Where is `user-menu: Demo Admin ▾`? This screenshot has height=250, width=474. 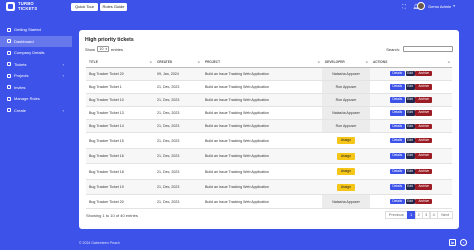
user-menu: Demo Admin ▾ is located at coordinates (436, 6).